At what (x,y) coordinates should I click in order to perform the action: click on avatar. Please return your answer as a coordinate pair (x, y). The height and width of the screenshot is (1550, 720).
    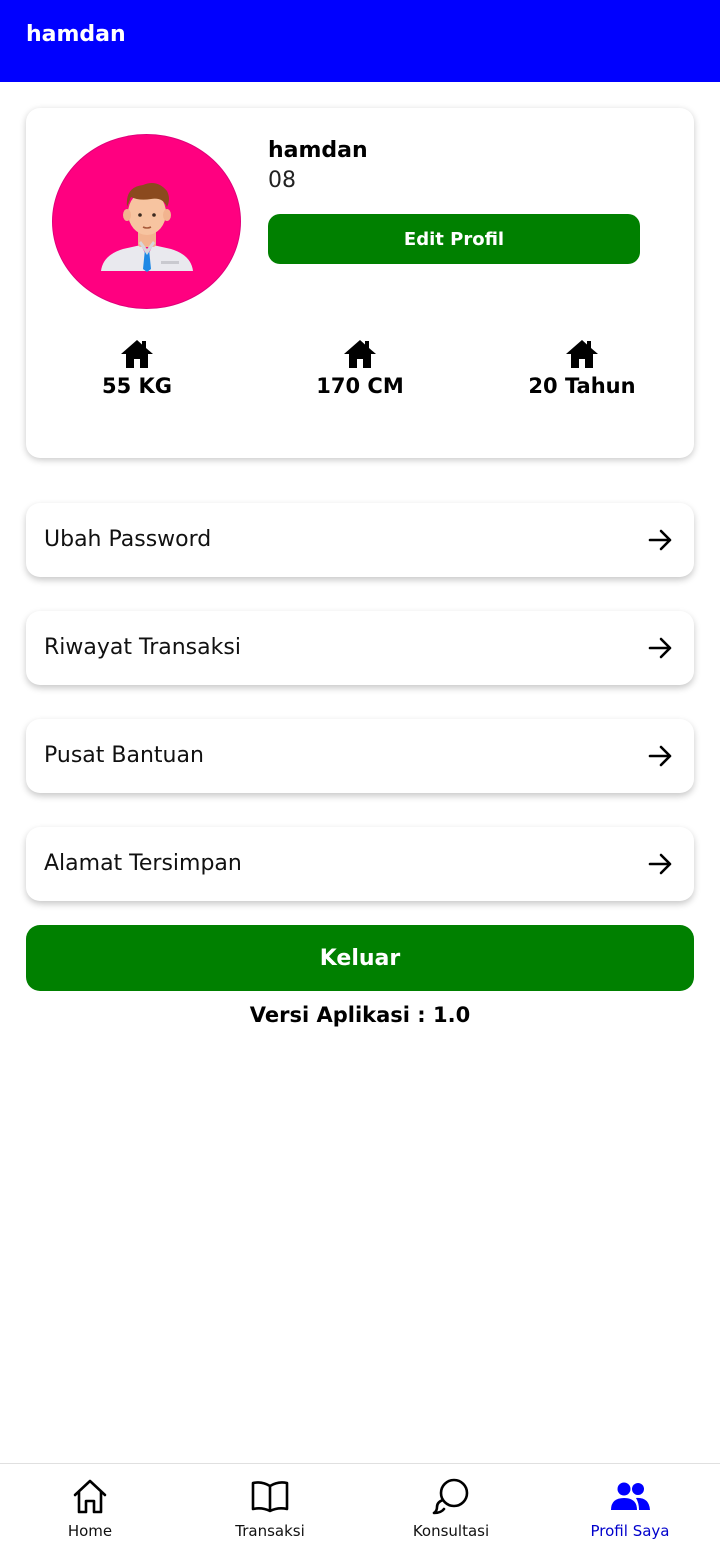
    Looking at the image, I should click on (146, 221).